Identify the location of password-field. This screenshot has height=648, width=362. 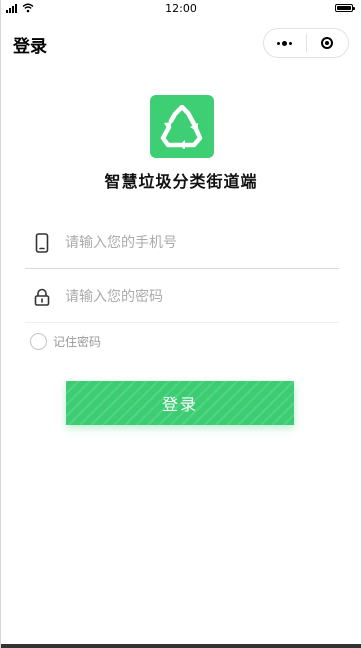
(182, 297).